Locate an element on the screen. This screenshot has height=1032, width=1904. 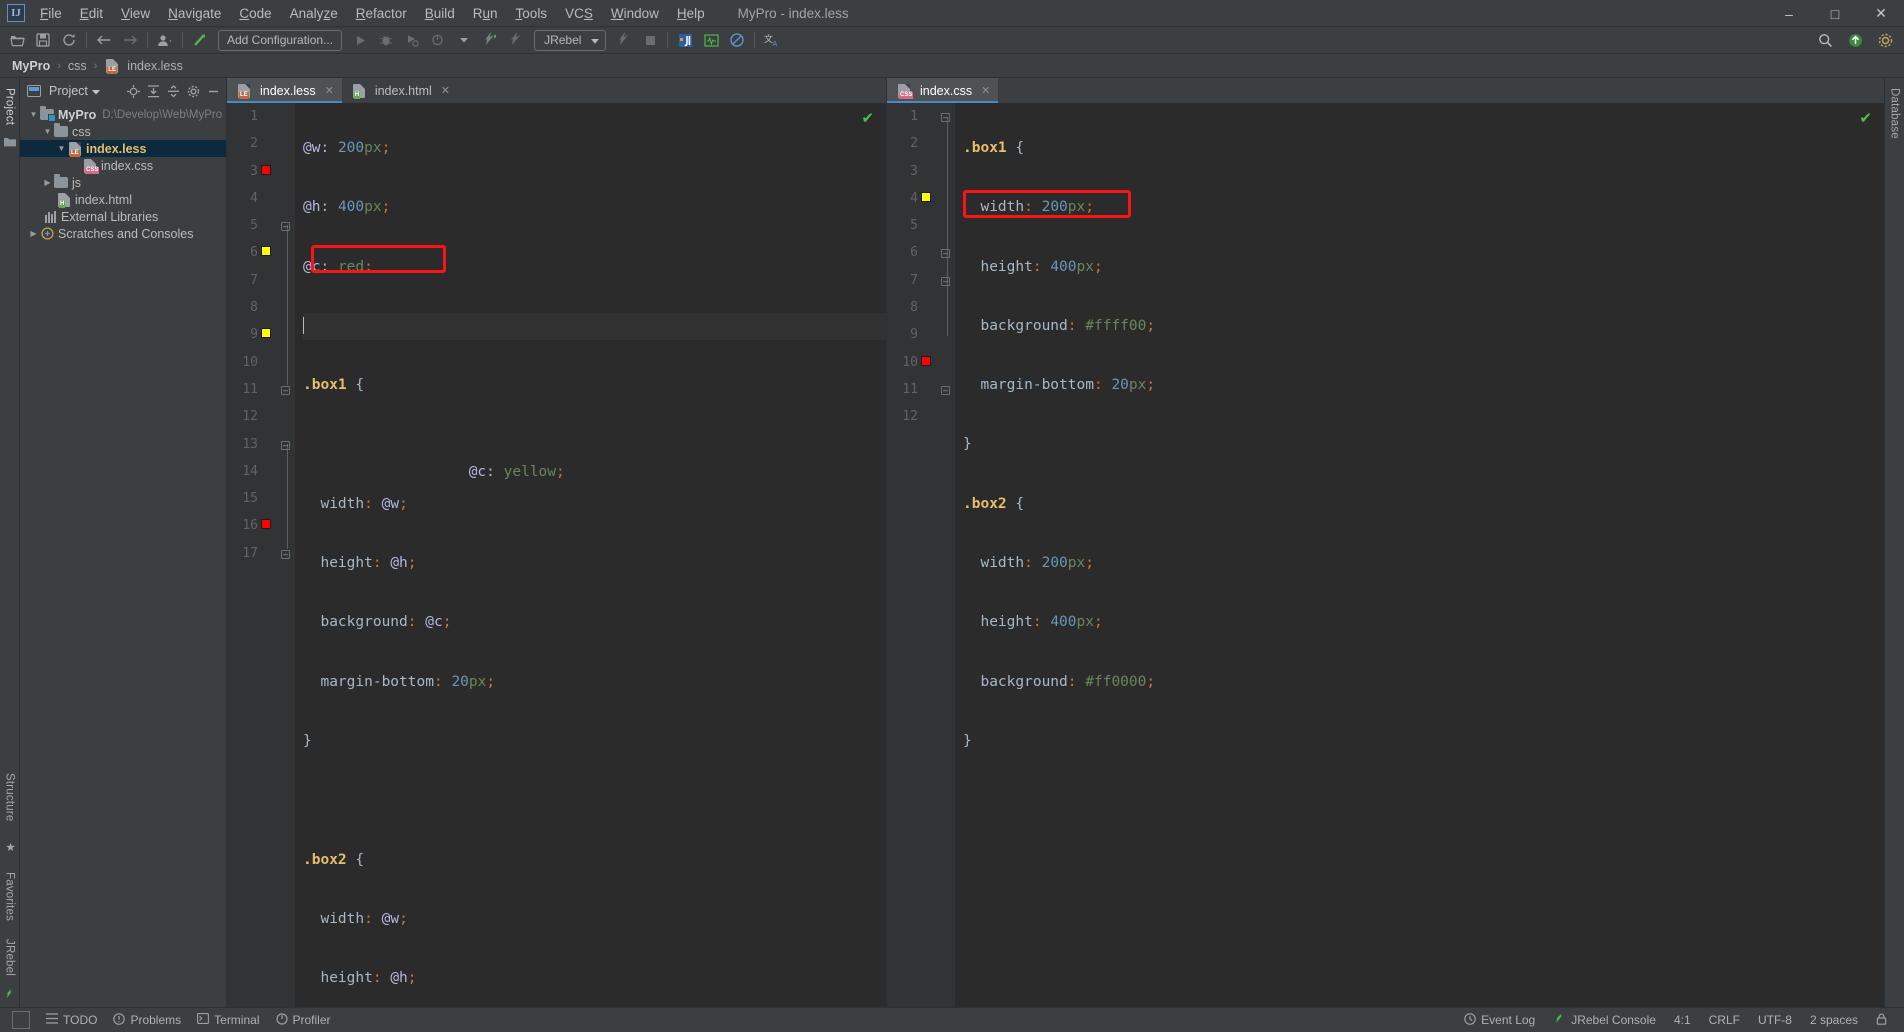
menu-edit: Edit is located at coordinates (91, 13).